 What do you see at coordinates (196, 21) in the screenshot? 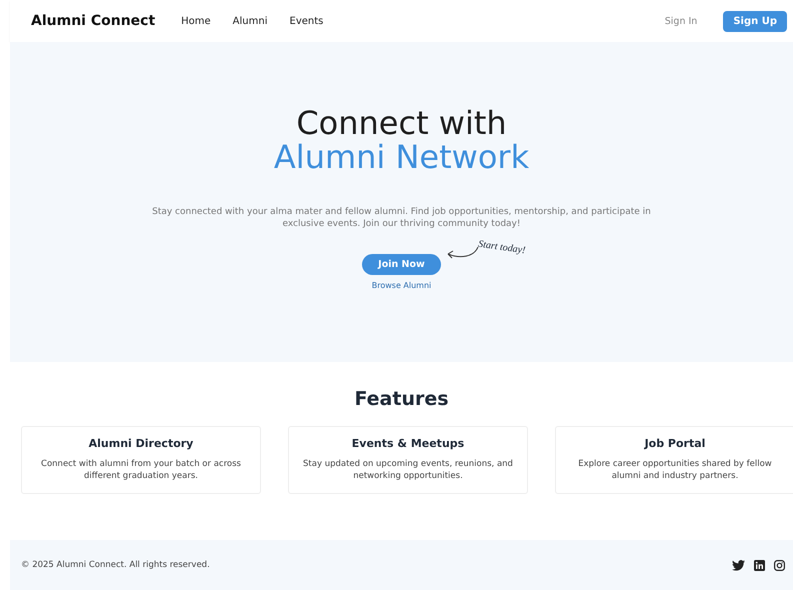
I see `nav-link: Home` at bounding box center [196, 21].